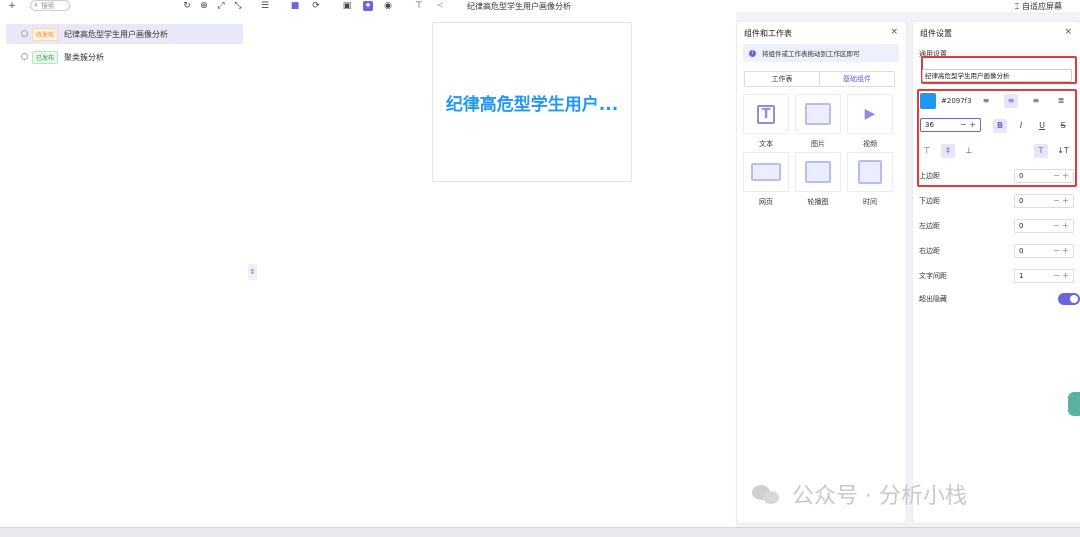  What do you see at coordinates (1069, 299) in the screenshot?
I see `overflow-toggle` at bounding box center [1069, 299].